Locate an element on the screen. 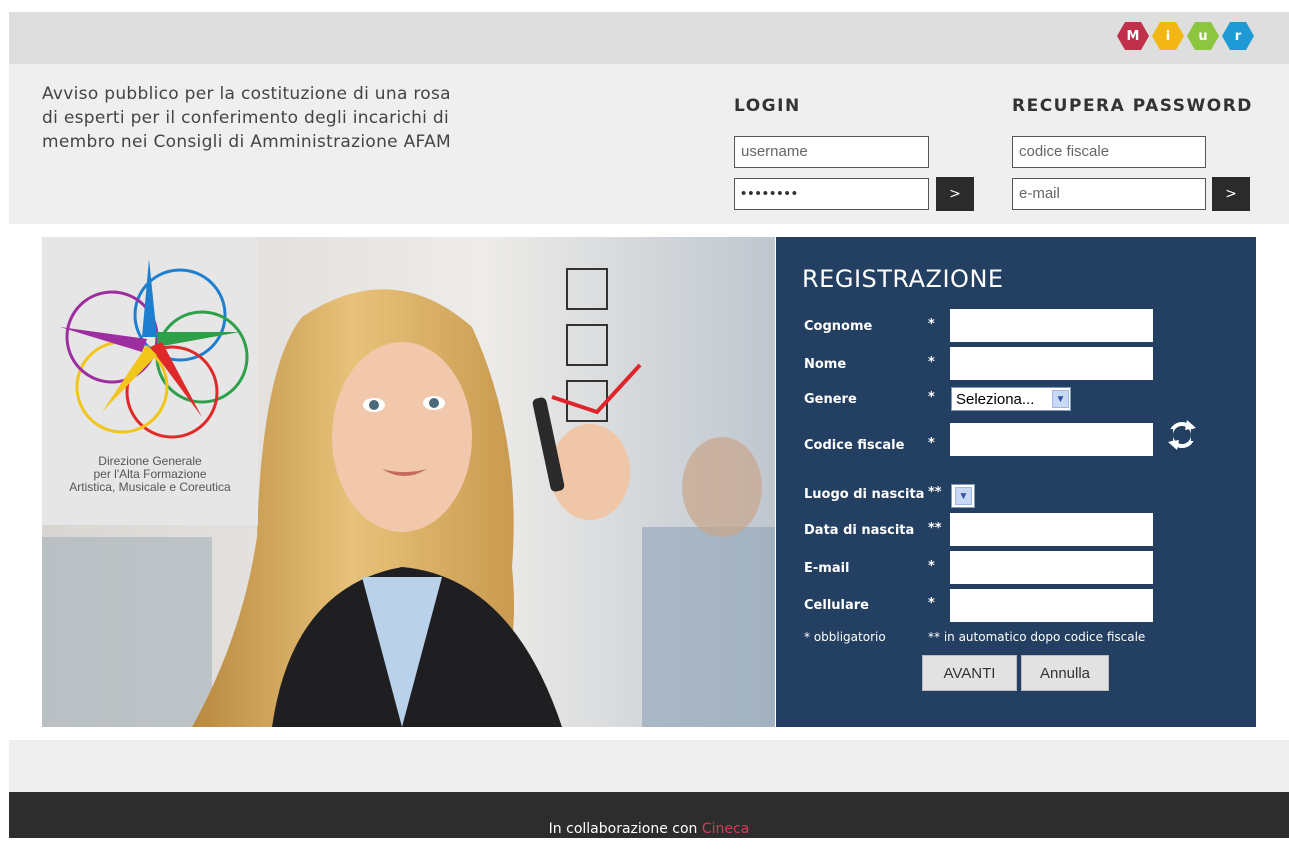  miur-logo-letter-m: M is located at coordinates (1133, 36).